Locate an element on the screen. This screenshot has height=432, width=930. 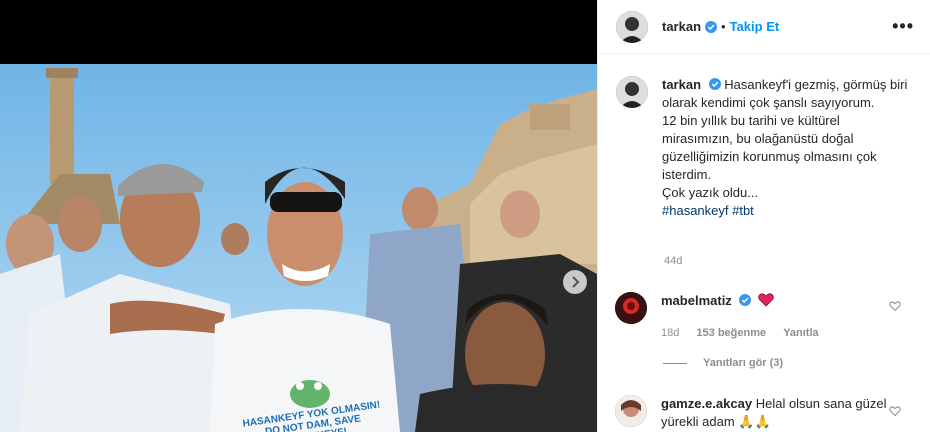
follow-button: Takip Et is located at coordinates (755, 26).